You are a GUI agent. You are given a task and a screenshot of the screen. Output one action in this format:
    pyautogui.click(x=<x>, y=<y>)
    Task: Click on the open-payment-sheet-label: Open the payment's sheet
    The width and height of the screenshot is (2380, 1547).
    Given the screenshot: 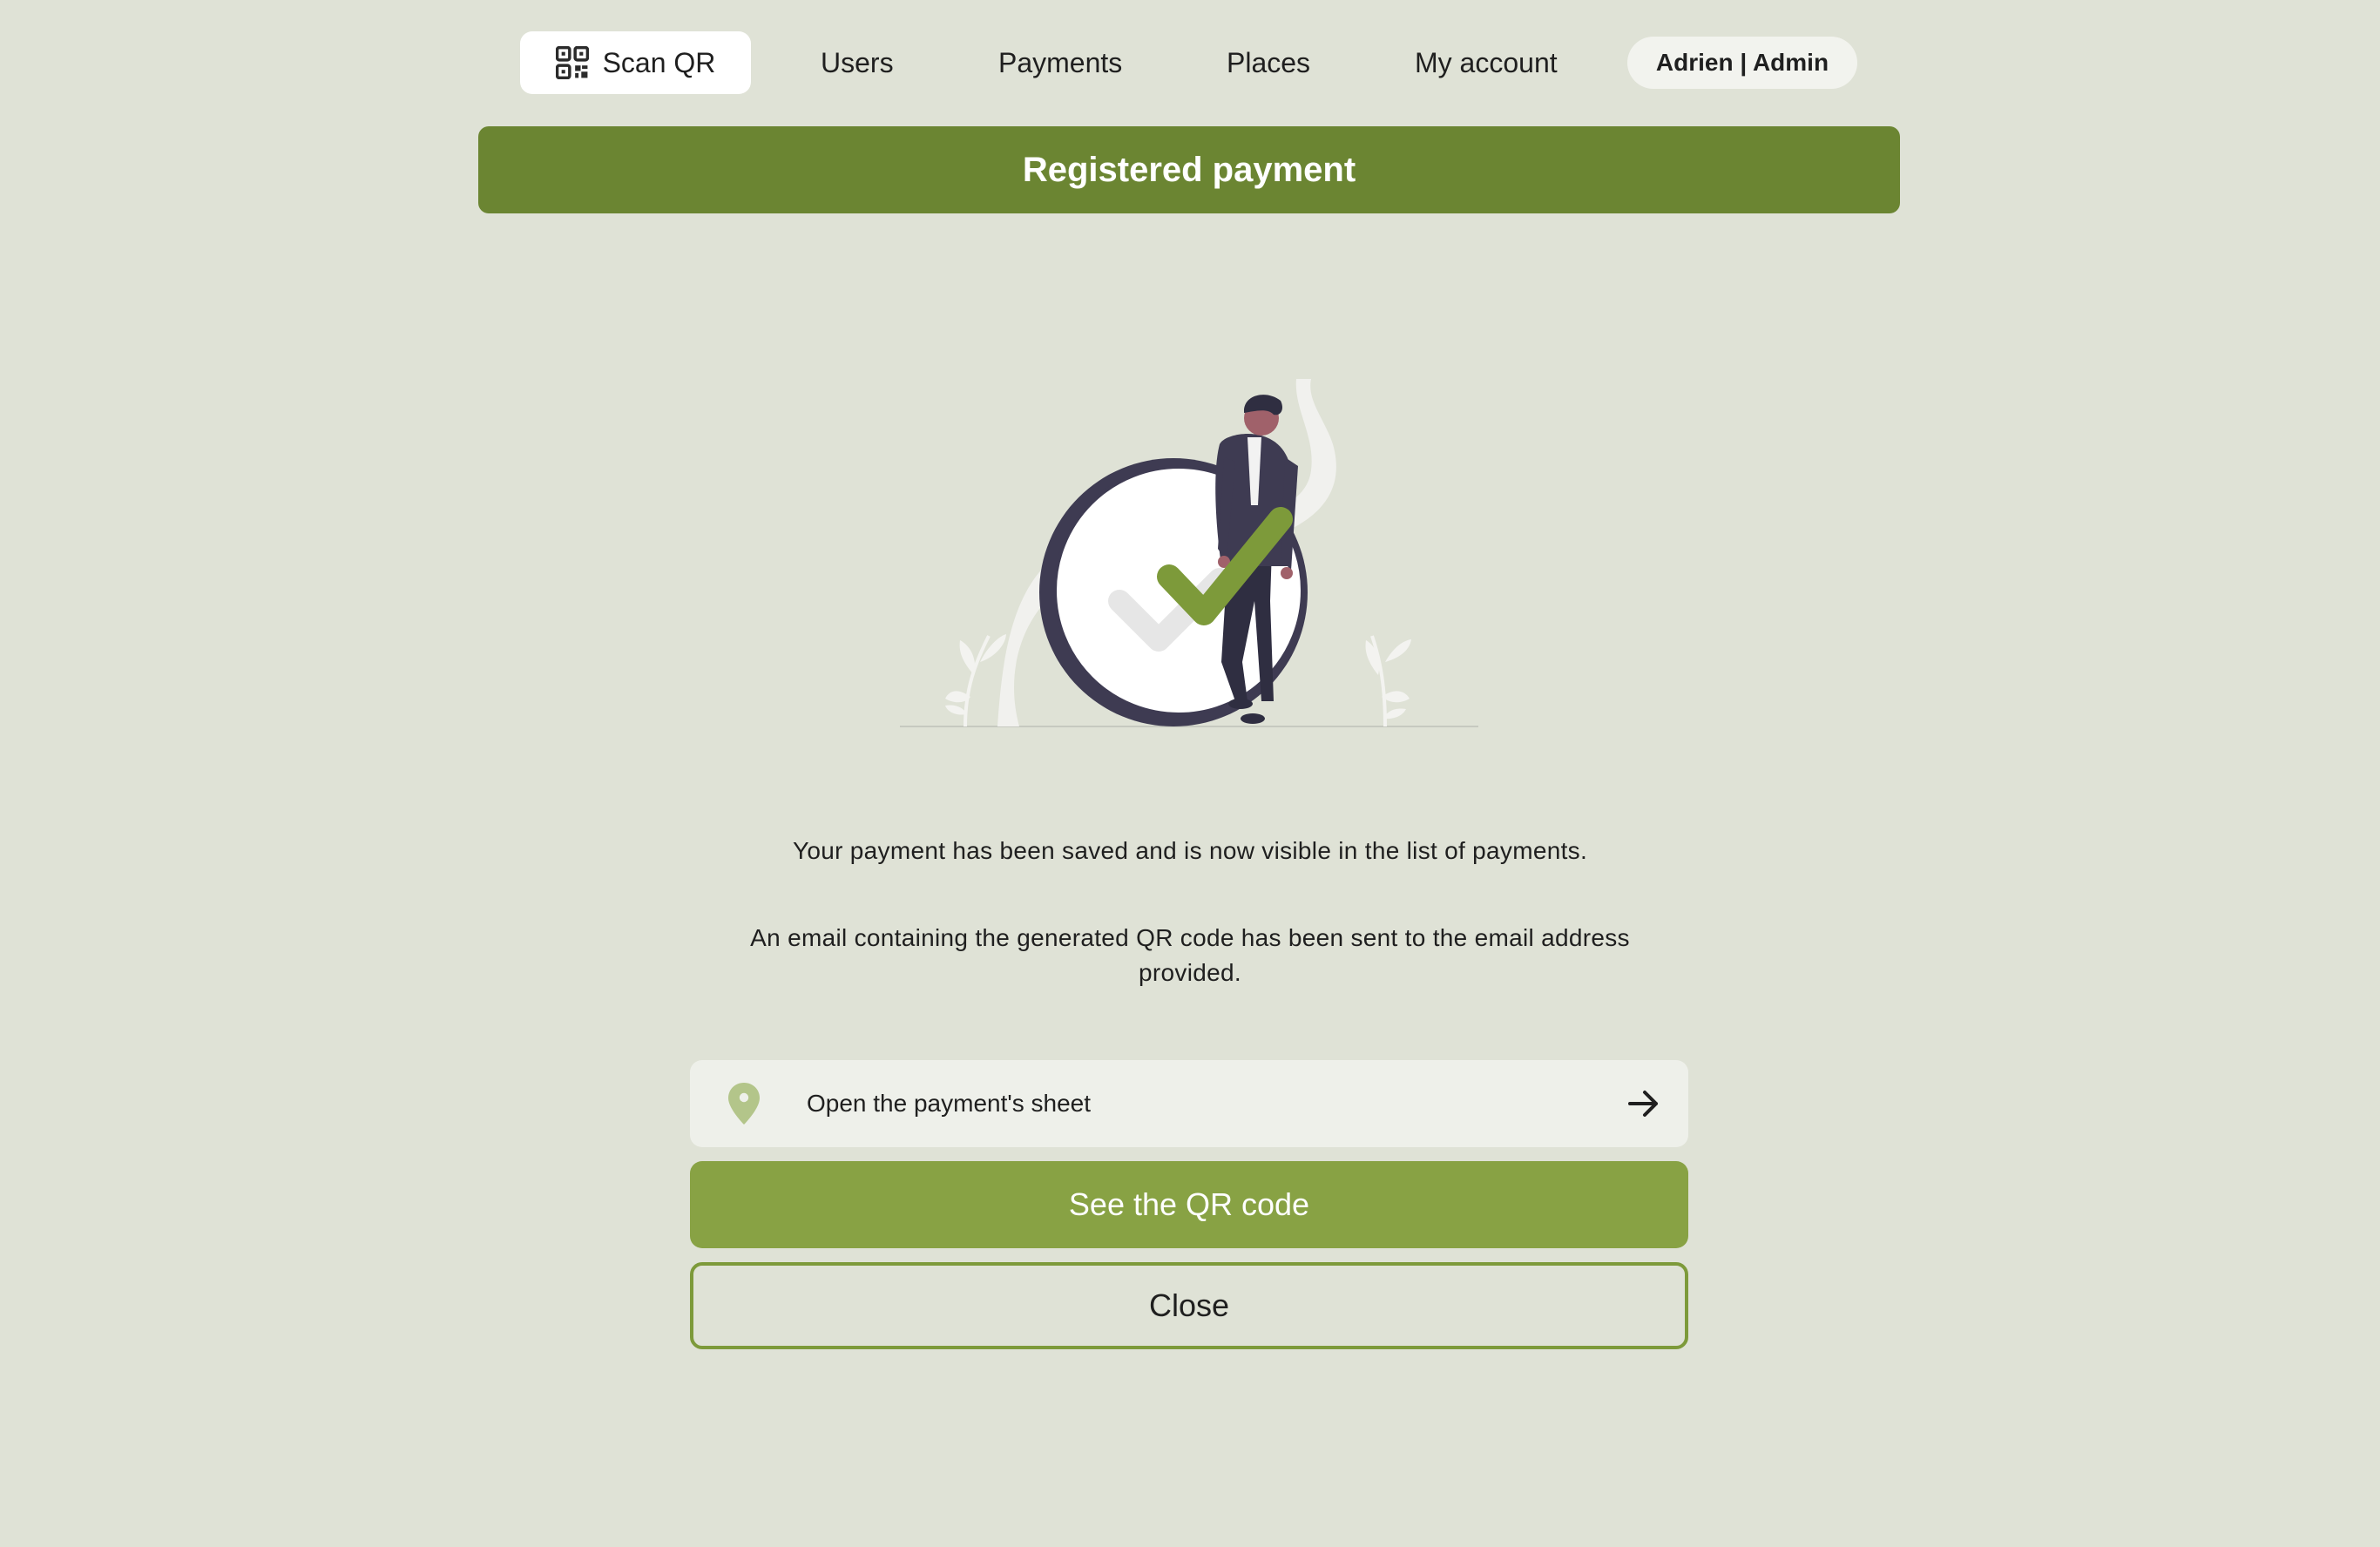 What is the action you would take?
    pyautogui.click(x=949, y=1103)
    